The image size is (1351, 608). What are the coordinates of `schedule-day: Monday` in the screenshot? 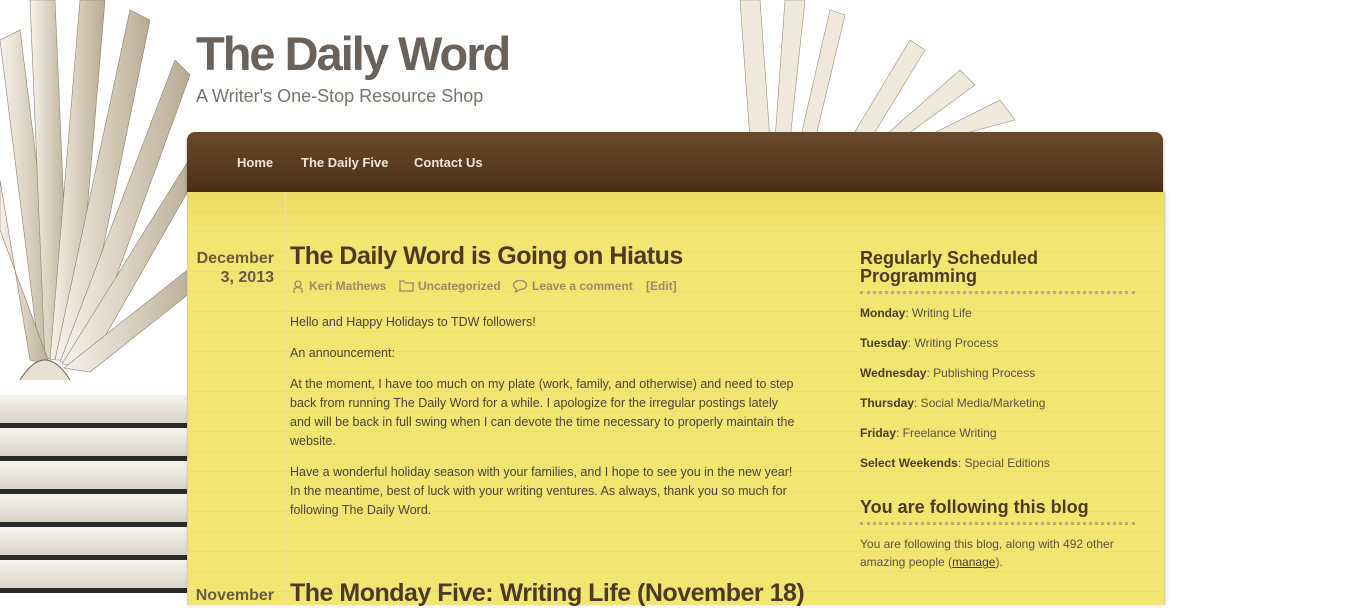 It's located at (883, 313).